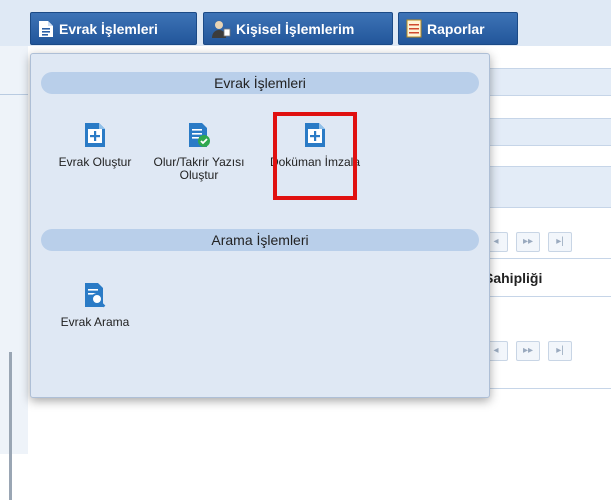 This screenshot has width=611, height=500. Describe the element at coordinates (95, 295) in the screenshot. I see `document-search-icon` at that location.